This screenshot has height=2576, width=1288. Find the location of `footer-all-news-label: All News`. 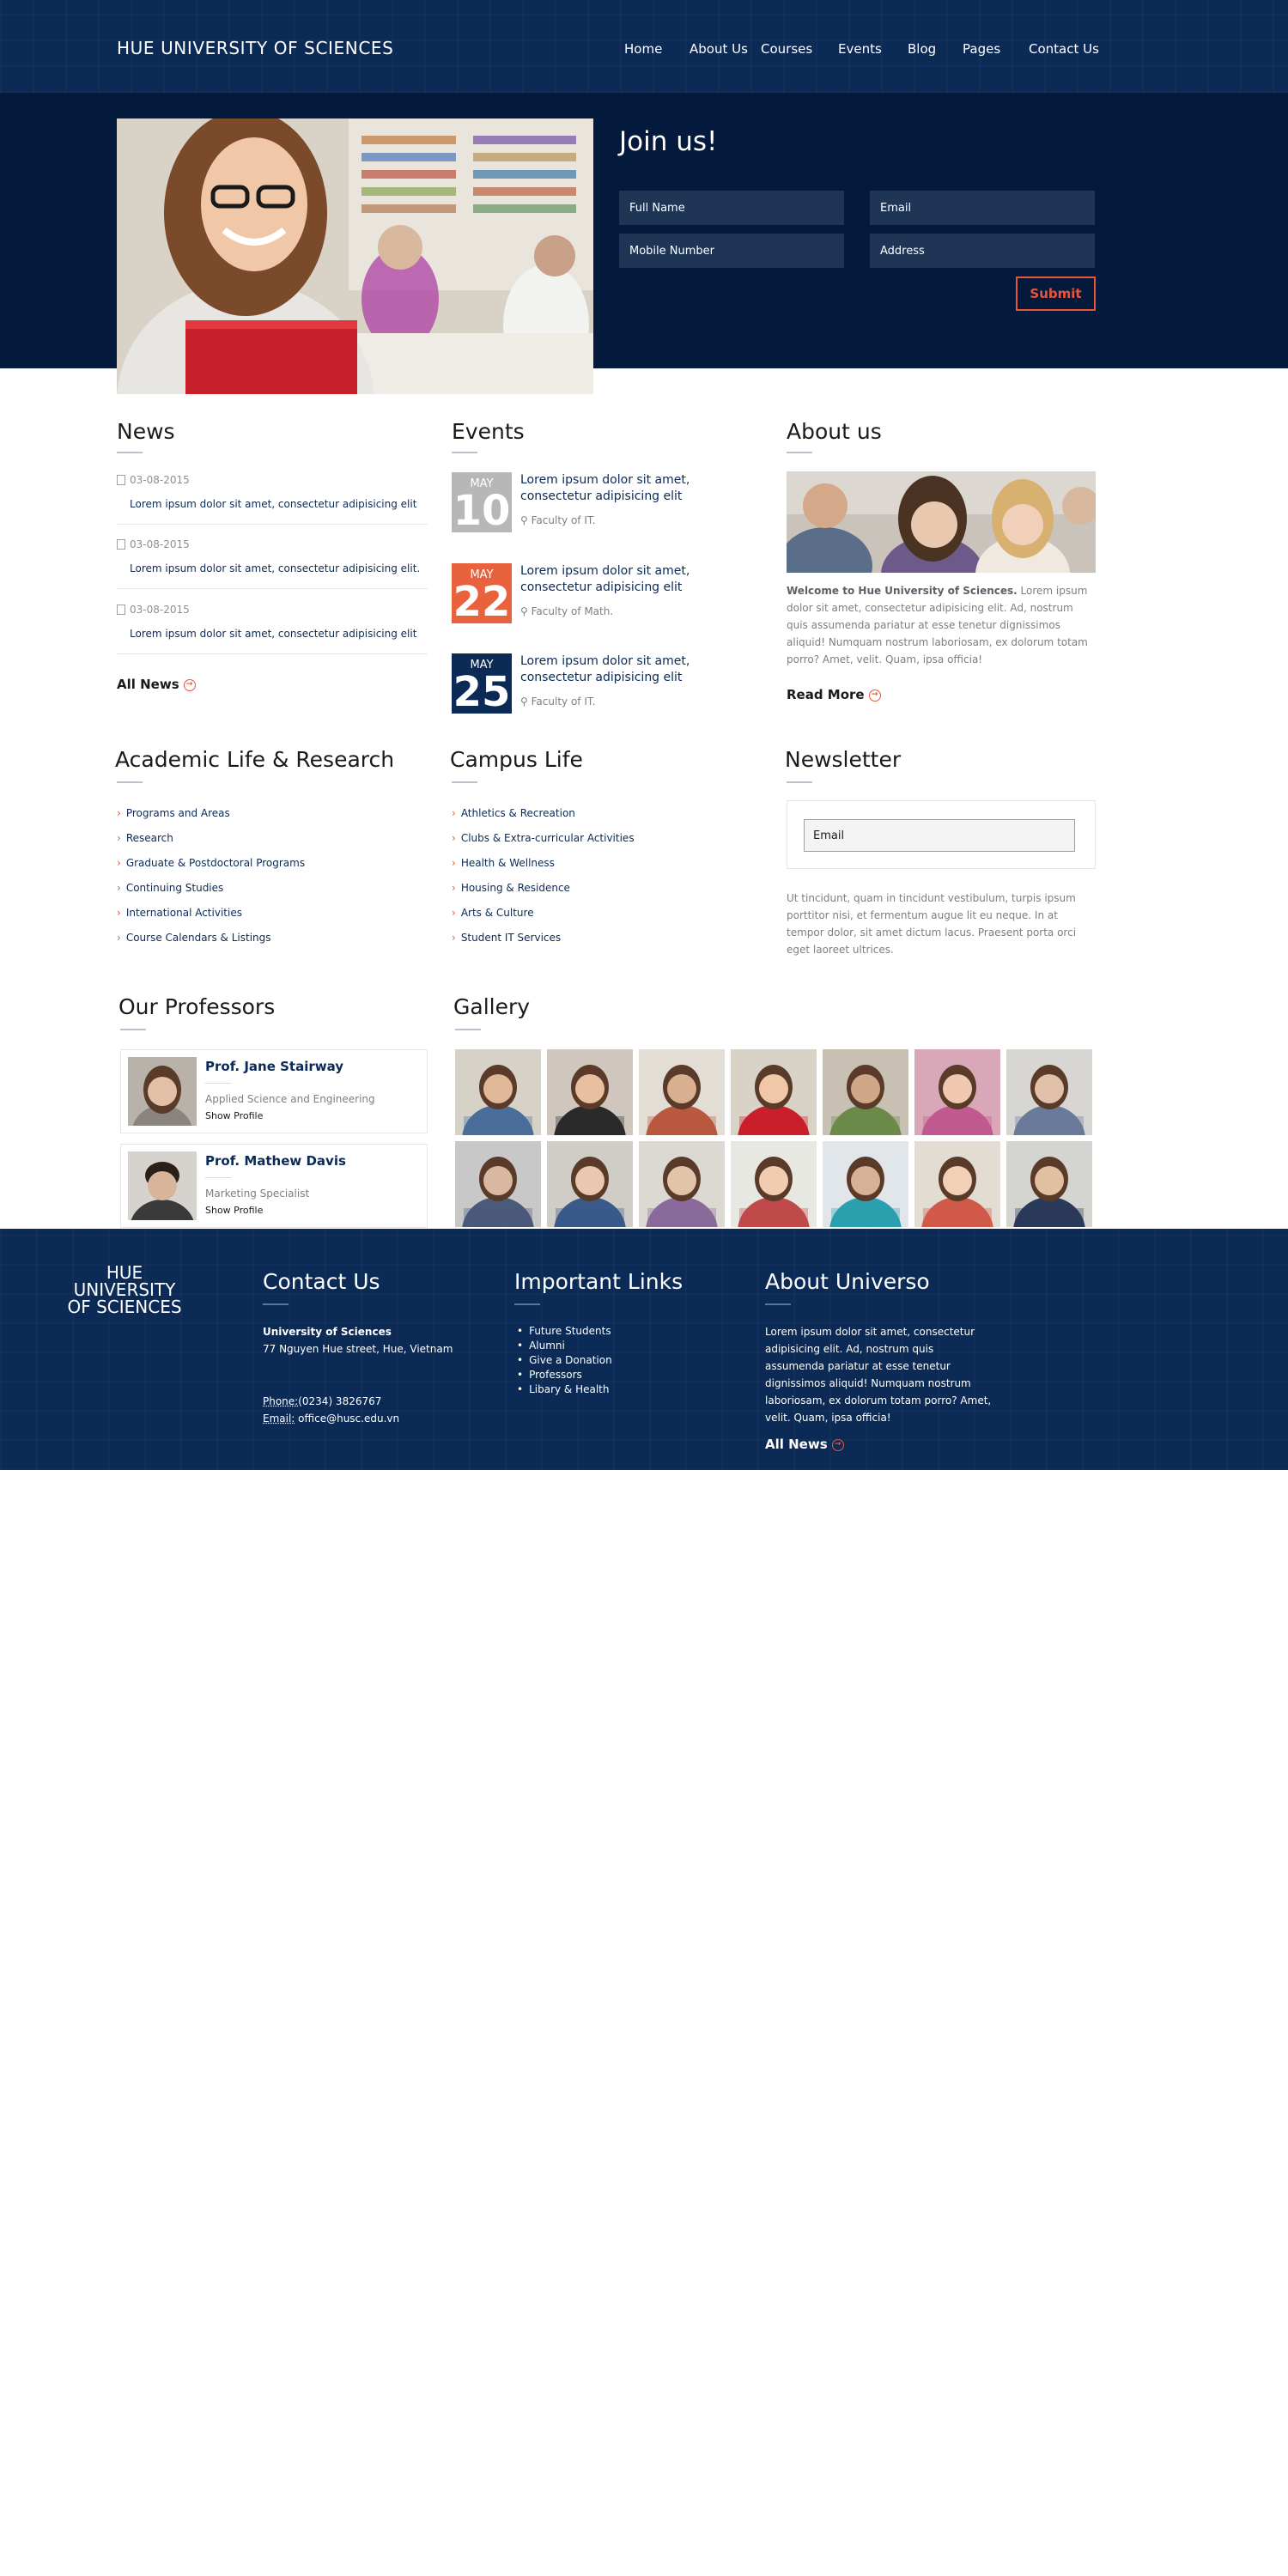

footer-all-news-label: All News is located at coordinates (797, 1444).